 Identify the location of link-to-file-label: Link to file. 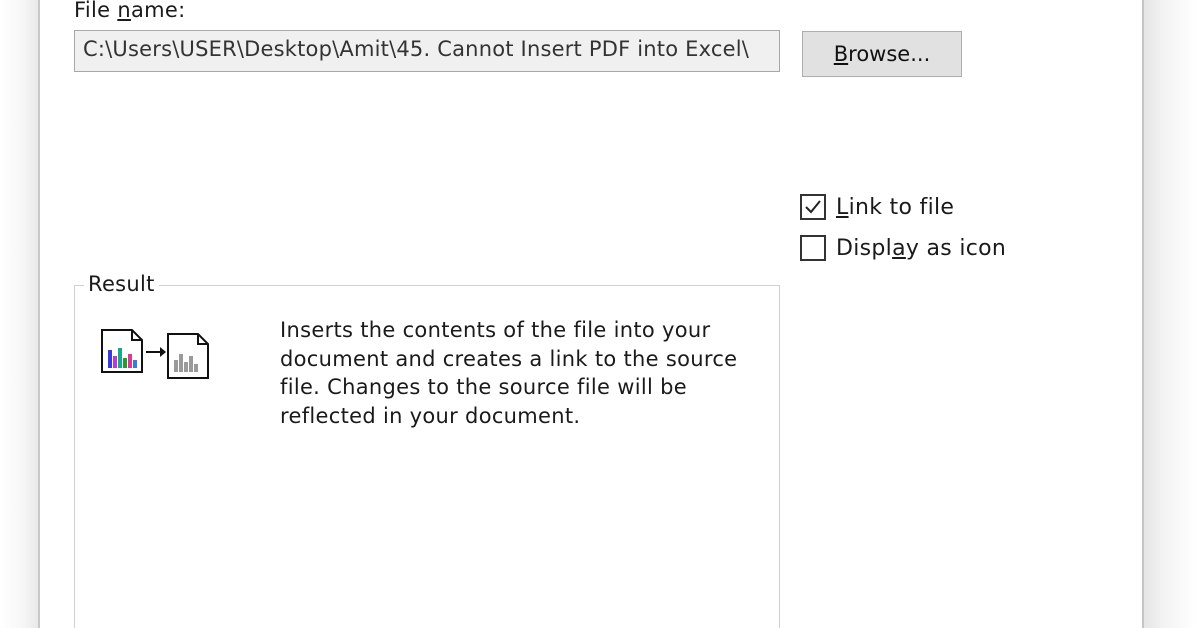
(895, 207).